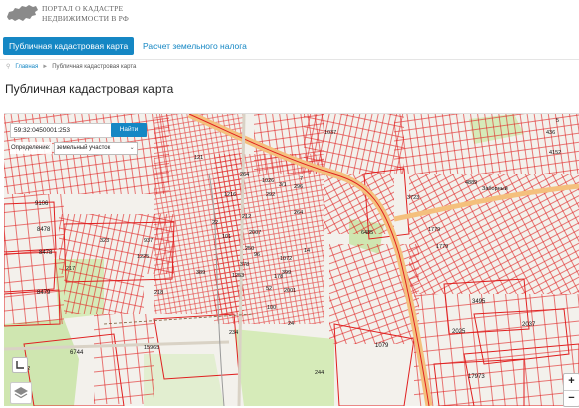  I want to click on chevron-down-icon: ⌄, so click(132, 148).